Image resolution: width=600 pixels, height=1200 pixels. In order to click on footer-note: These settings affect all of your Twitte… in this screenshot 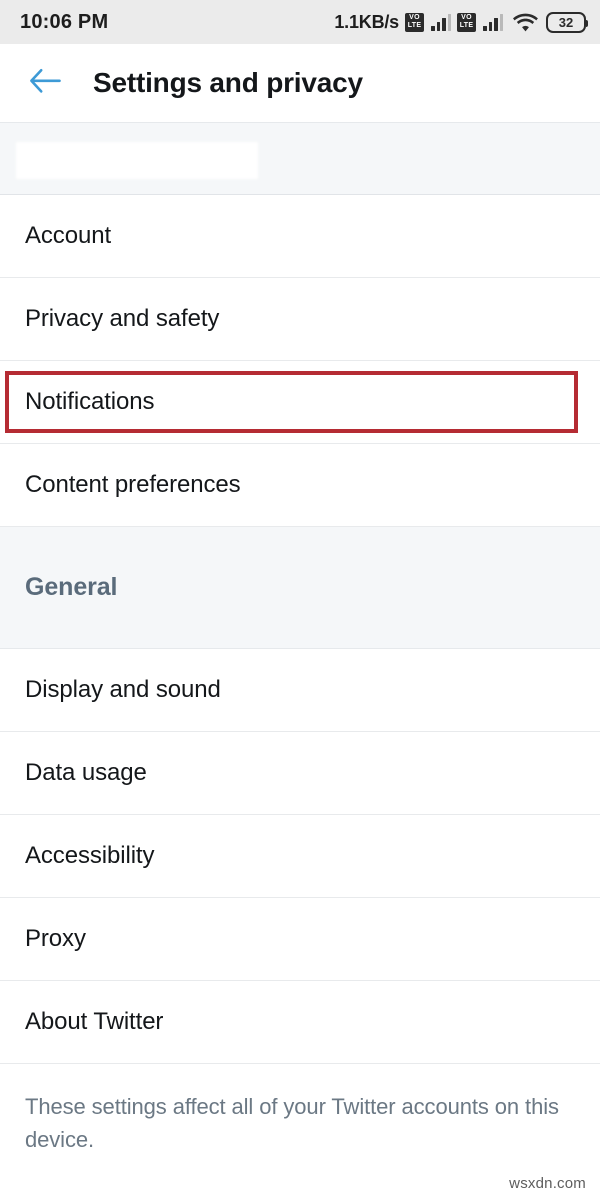, I will do `click(300, 1110)`.